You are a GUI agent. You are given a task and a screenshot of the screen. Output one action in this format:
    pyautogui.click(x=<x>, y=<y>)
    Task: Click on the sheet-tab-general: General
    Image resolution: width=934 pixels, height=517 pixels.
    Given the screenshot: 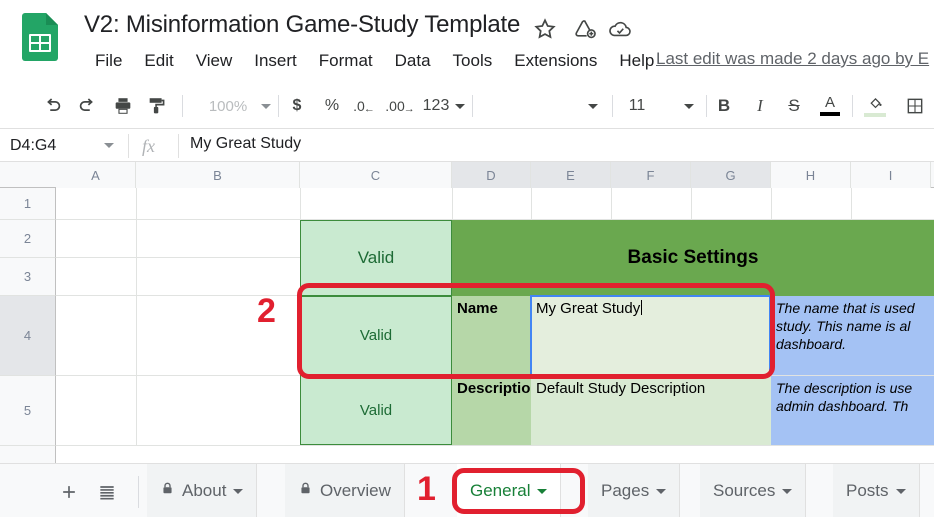 What is the action you would take?
    pyautogui.click(x=509, y=490)
    